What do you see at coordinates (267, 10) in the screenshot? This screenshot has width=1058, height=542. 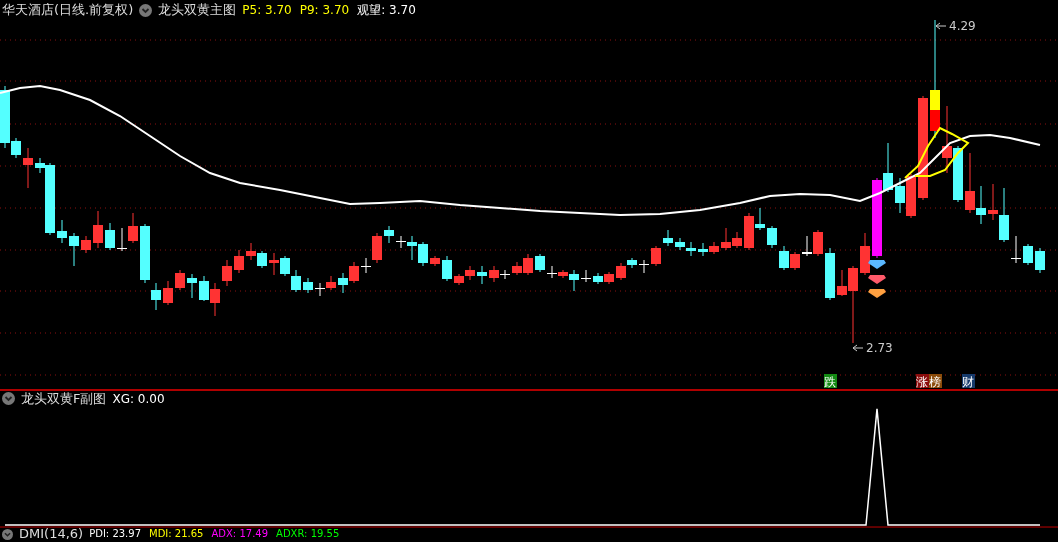 I see `indicator-value: P5: 3.70` at bounding box center [267, 10].